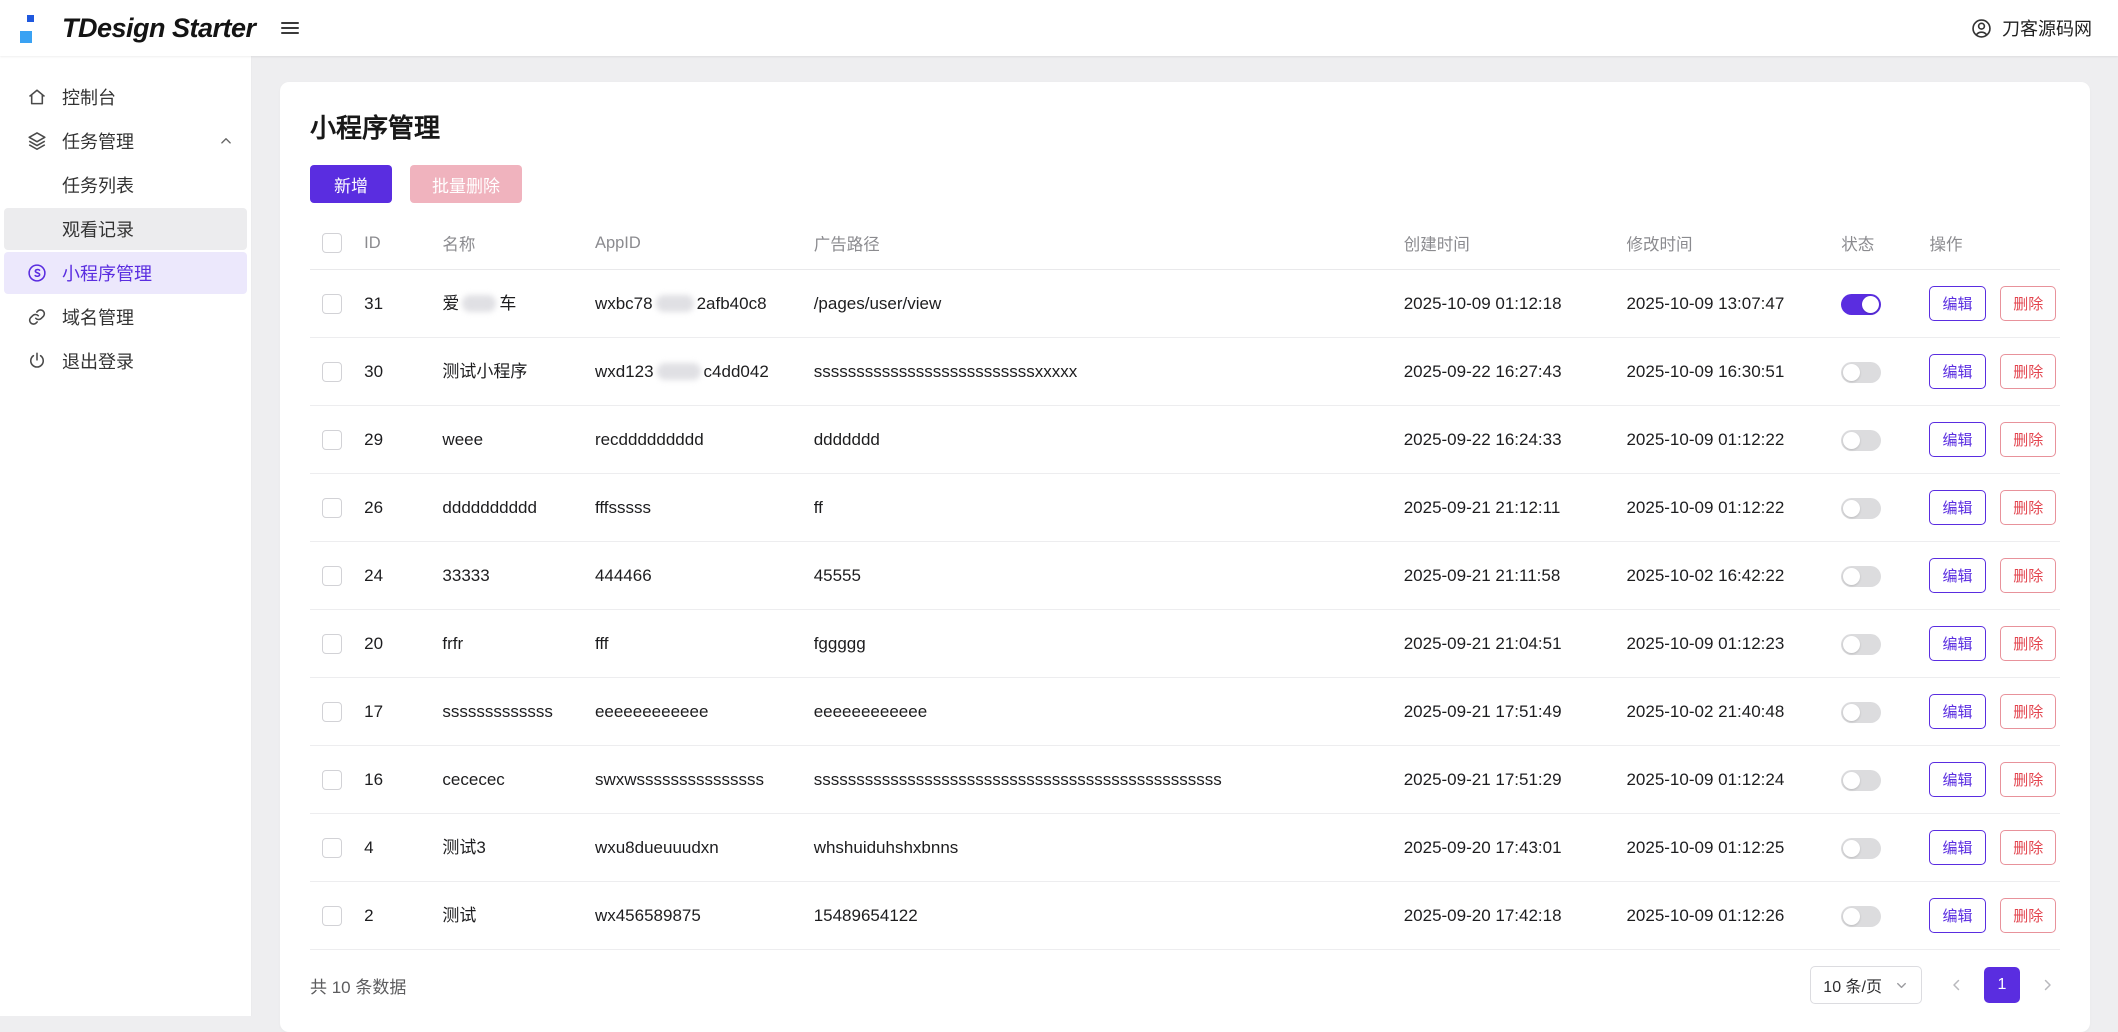 The width and height of the screenshot is (2118, 1032). What do you see at coordinates (375, 128) in the screenshot?
I see `page-title: 小程序管理` at bounding box center [375, 128].